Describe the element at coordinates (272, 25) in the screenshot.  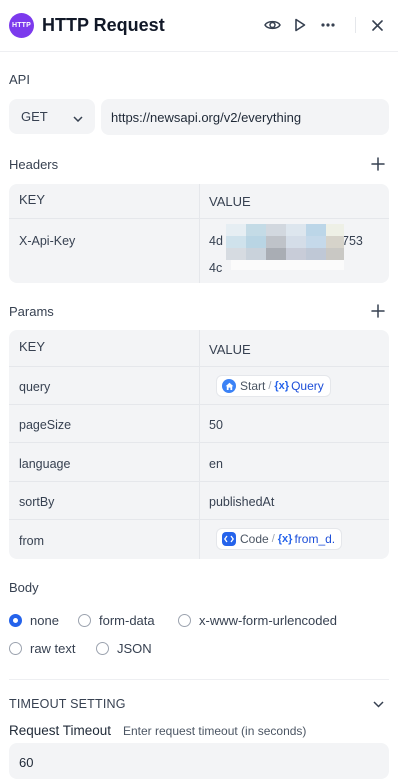
I see `eye-icon` at that location.